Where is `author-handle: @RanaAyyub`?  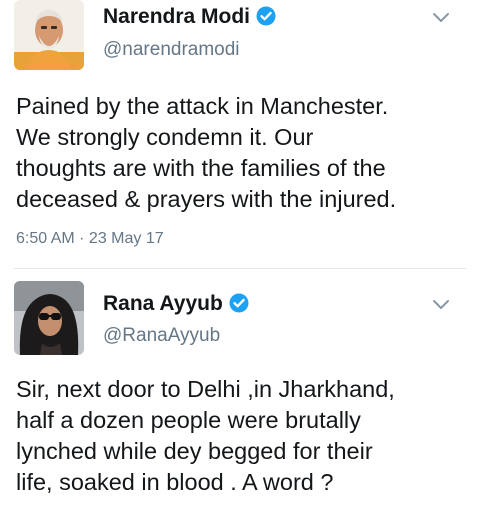 author-handle: @RanaAyyub is located at coordinates (161, 336).